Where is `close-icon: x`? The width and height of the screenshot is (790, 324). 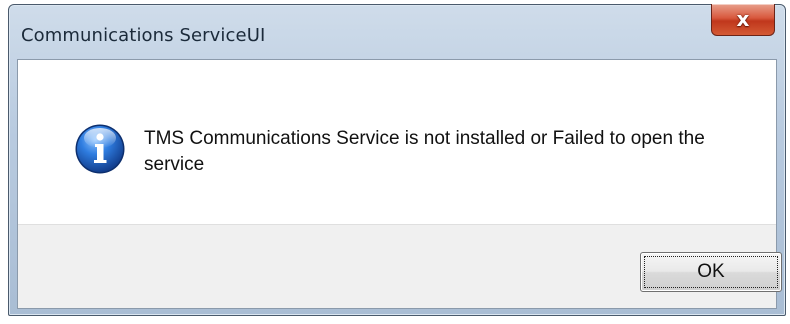
close-icon: x is located at coordinates (743, 18).